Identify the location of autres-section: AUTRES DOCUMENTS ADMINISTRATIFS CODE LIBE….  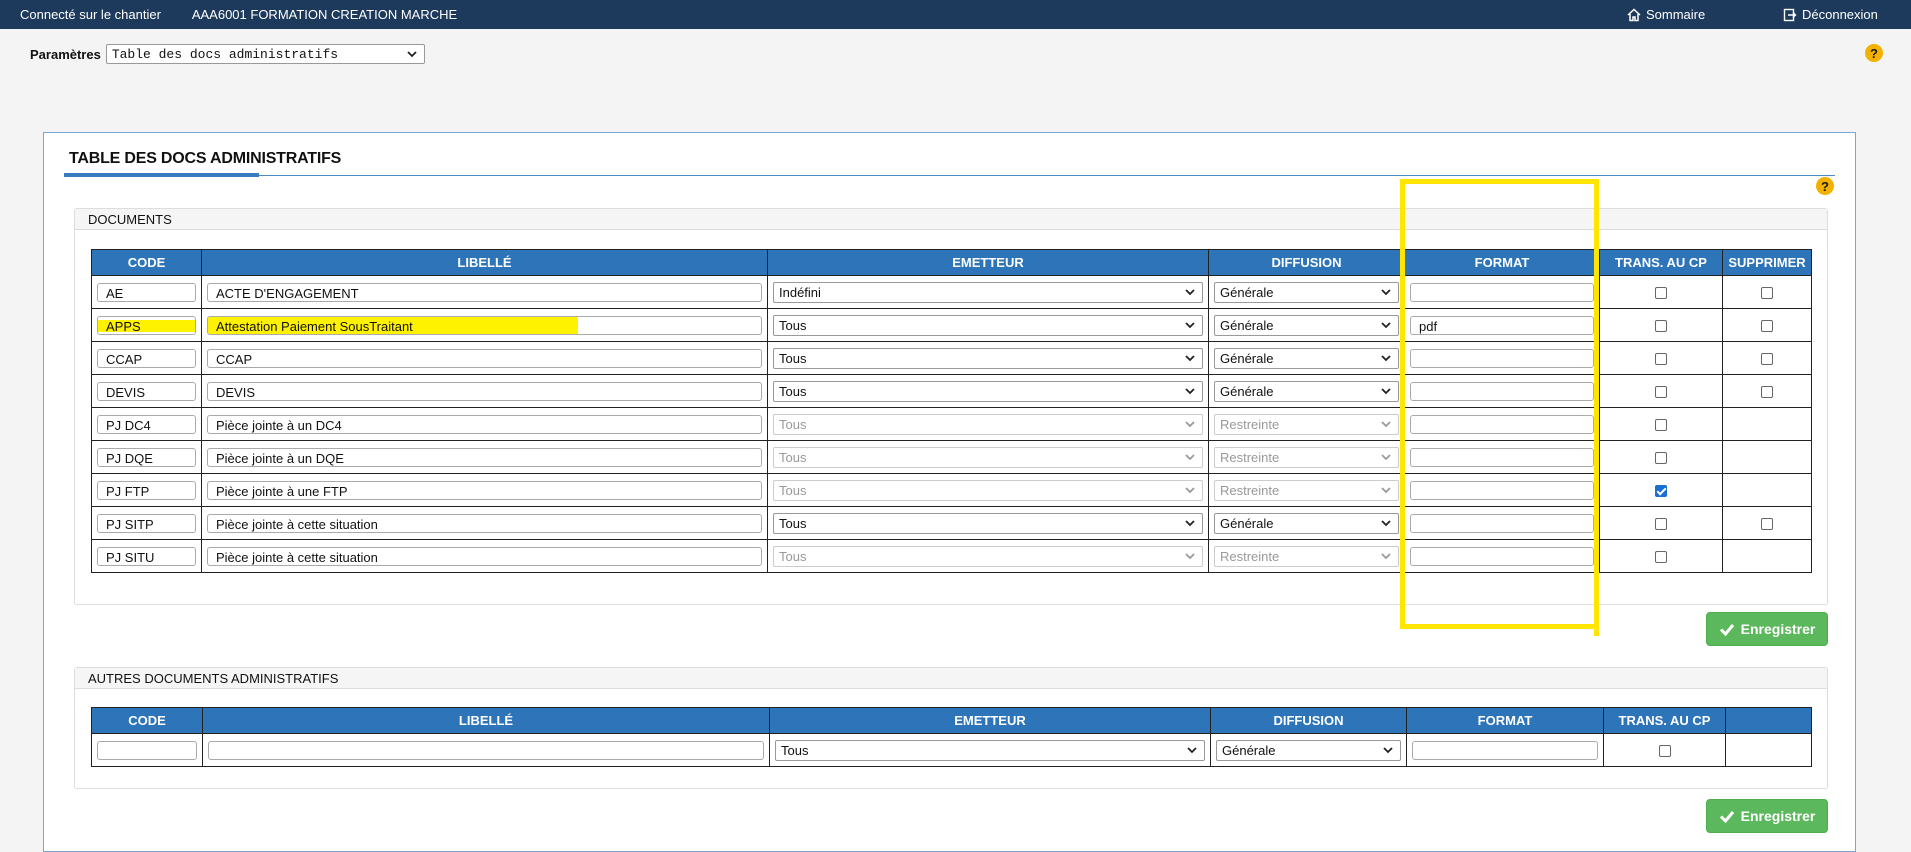
(951, 728).